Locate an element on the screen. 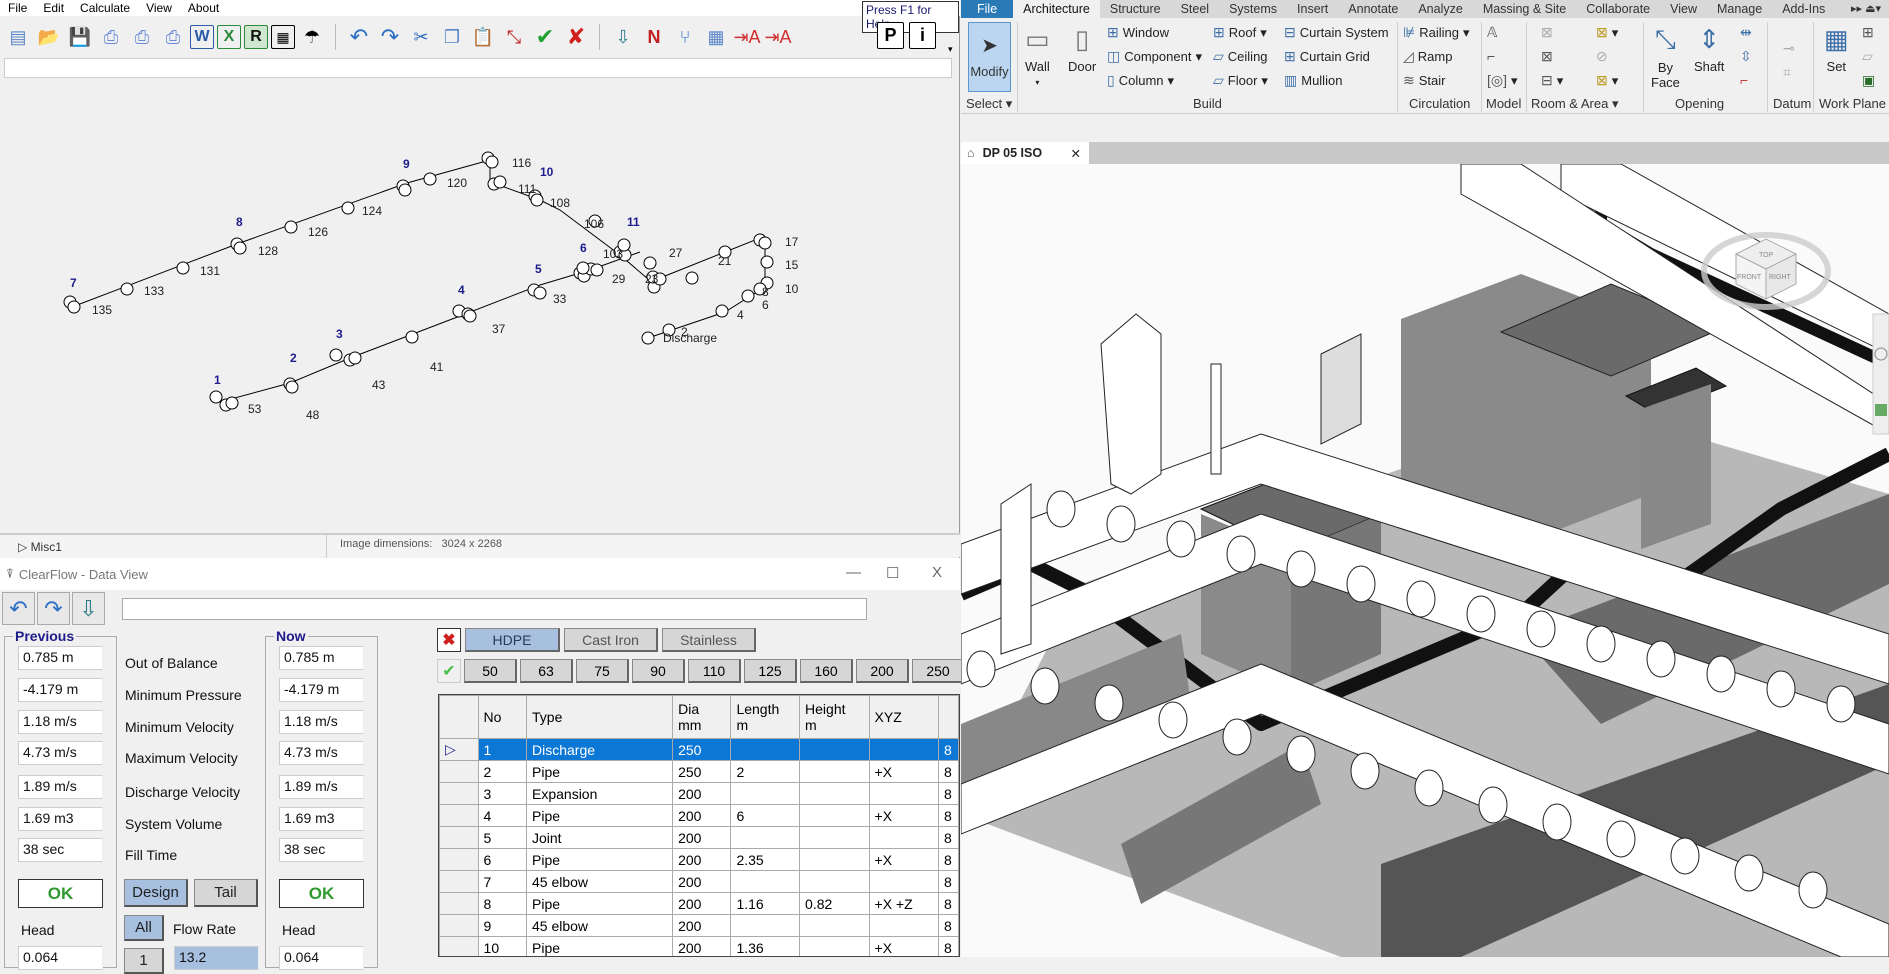 The height and width of the screenshot is (974, 1889). menu-calculate: Calculate is located at coordinates (105, 8).